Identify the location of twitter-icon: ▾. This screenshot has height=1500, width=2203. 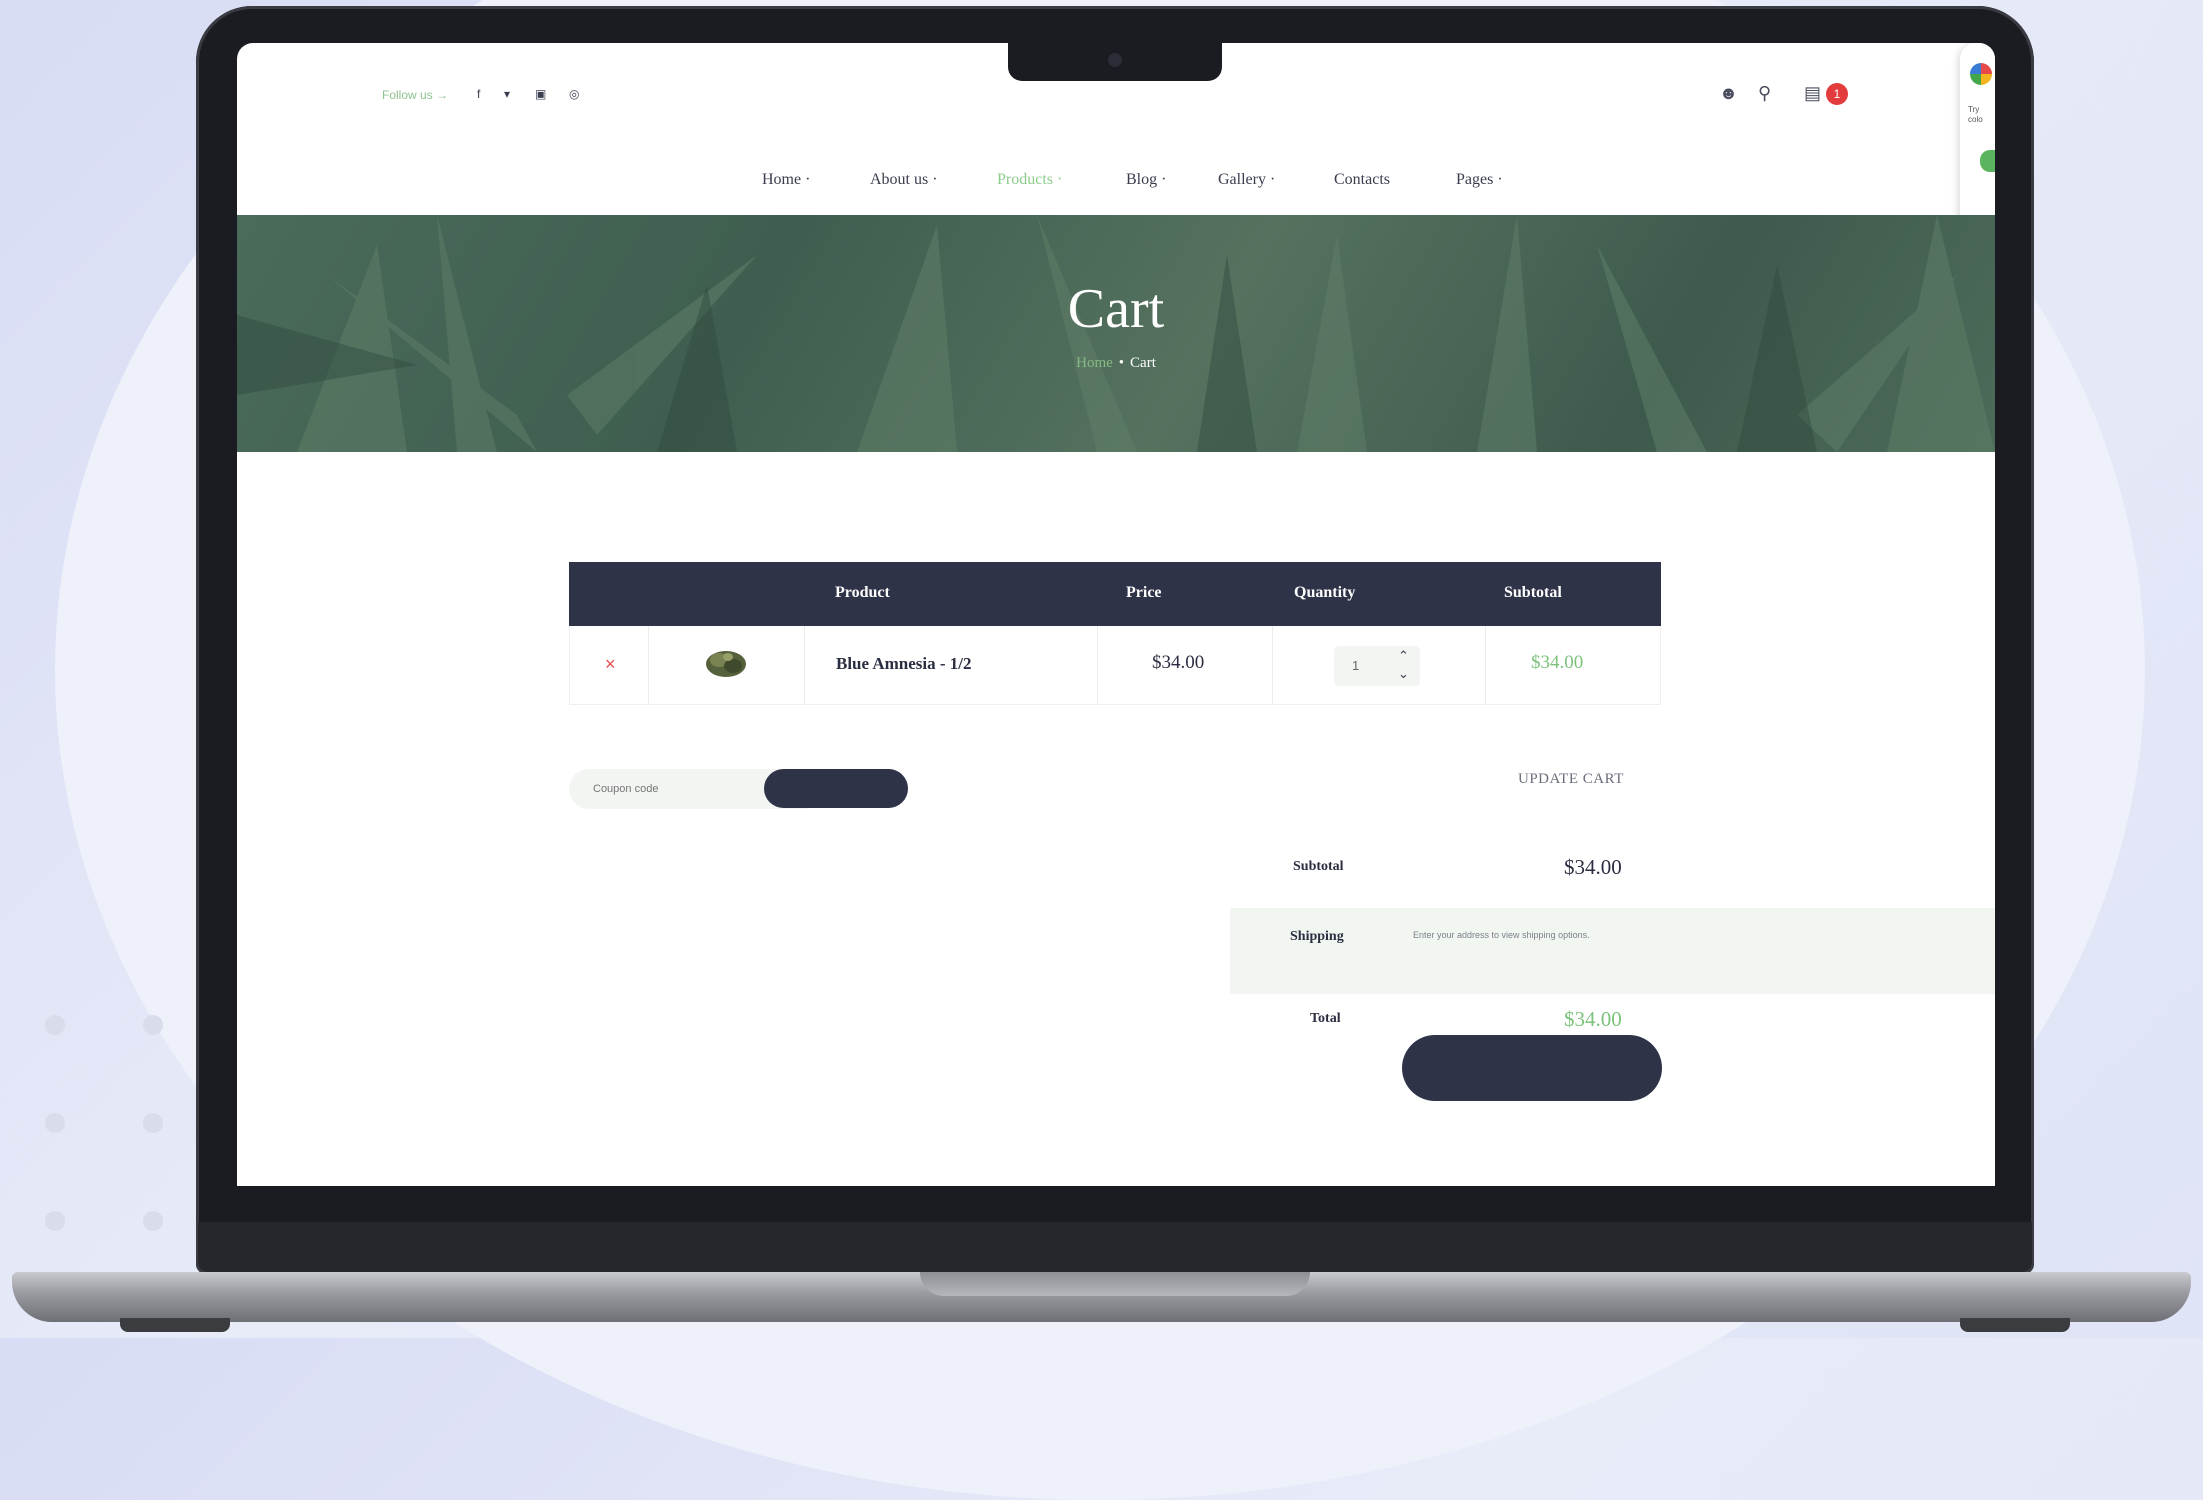
(507, 94).